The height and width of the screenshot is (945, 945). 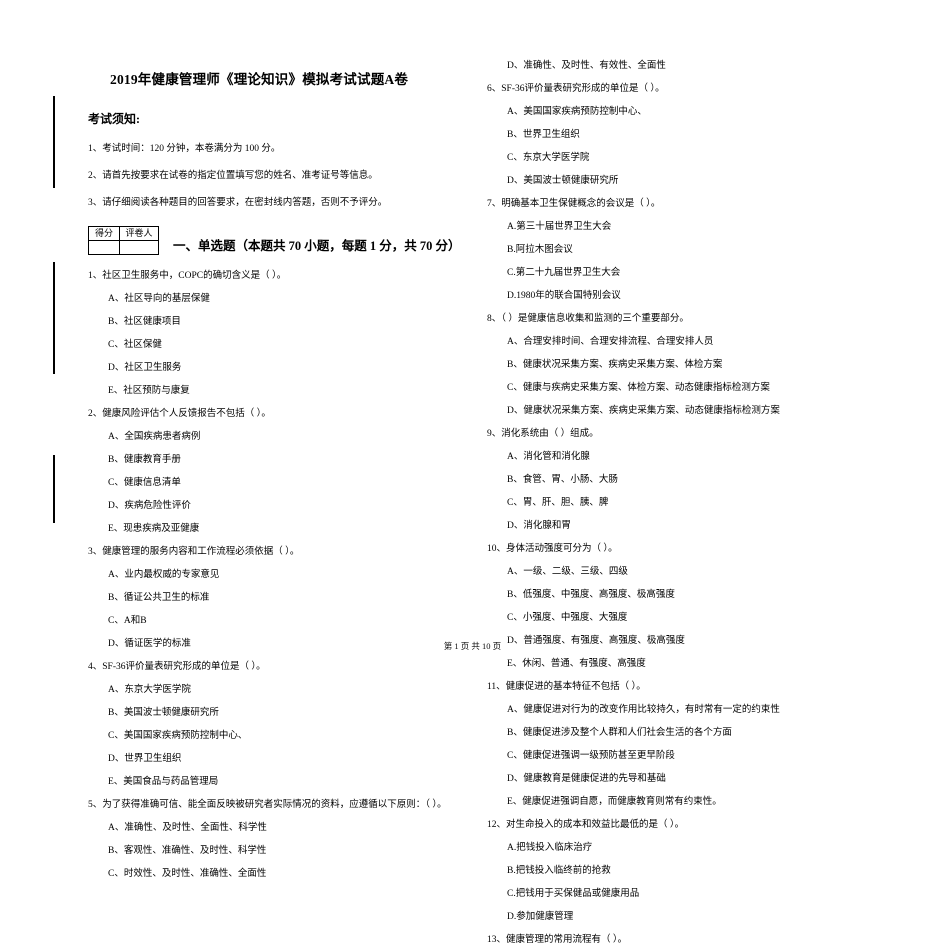 What do you see at coordinates (472, 646) in the screenshot?
I see `page-footer: 第 1 页 共 10 页` at bounding box center [472, 646].